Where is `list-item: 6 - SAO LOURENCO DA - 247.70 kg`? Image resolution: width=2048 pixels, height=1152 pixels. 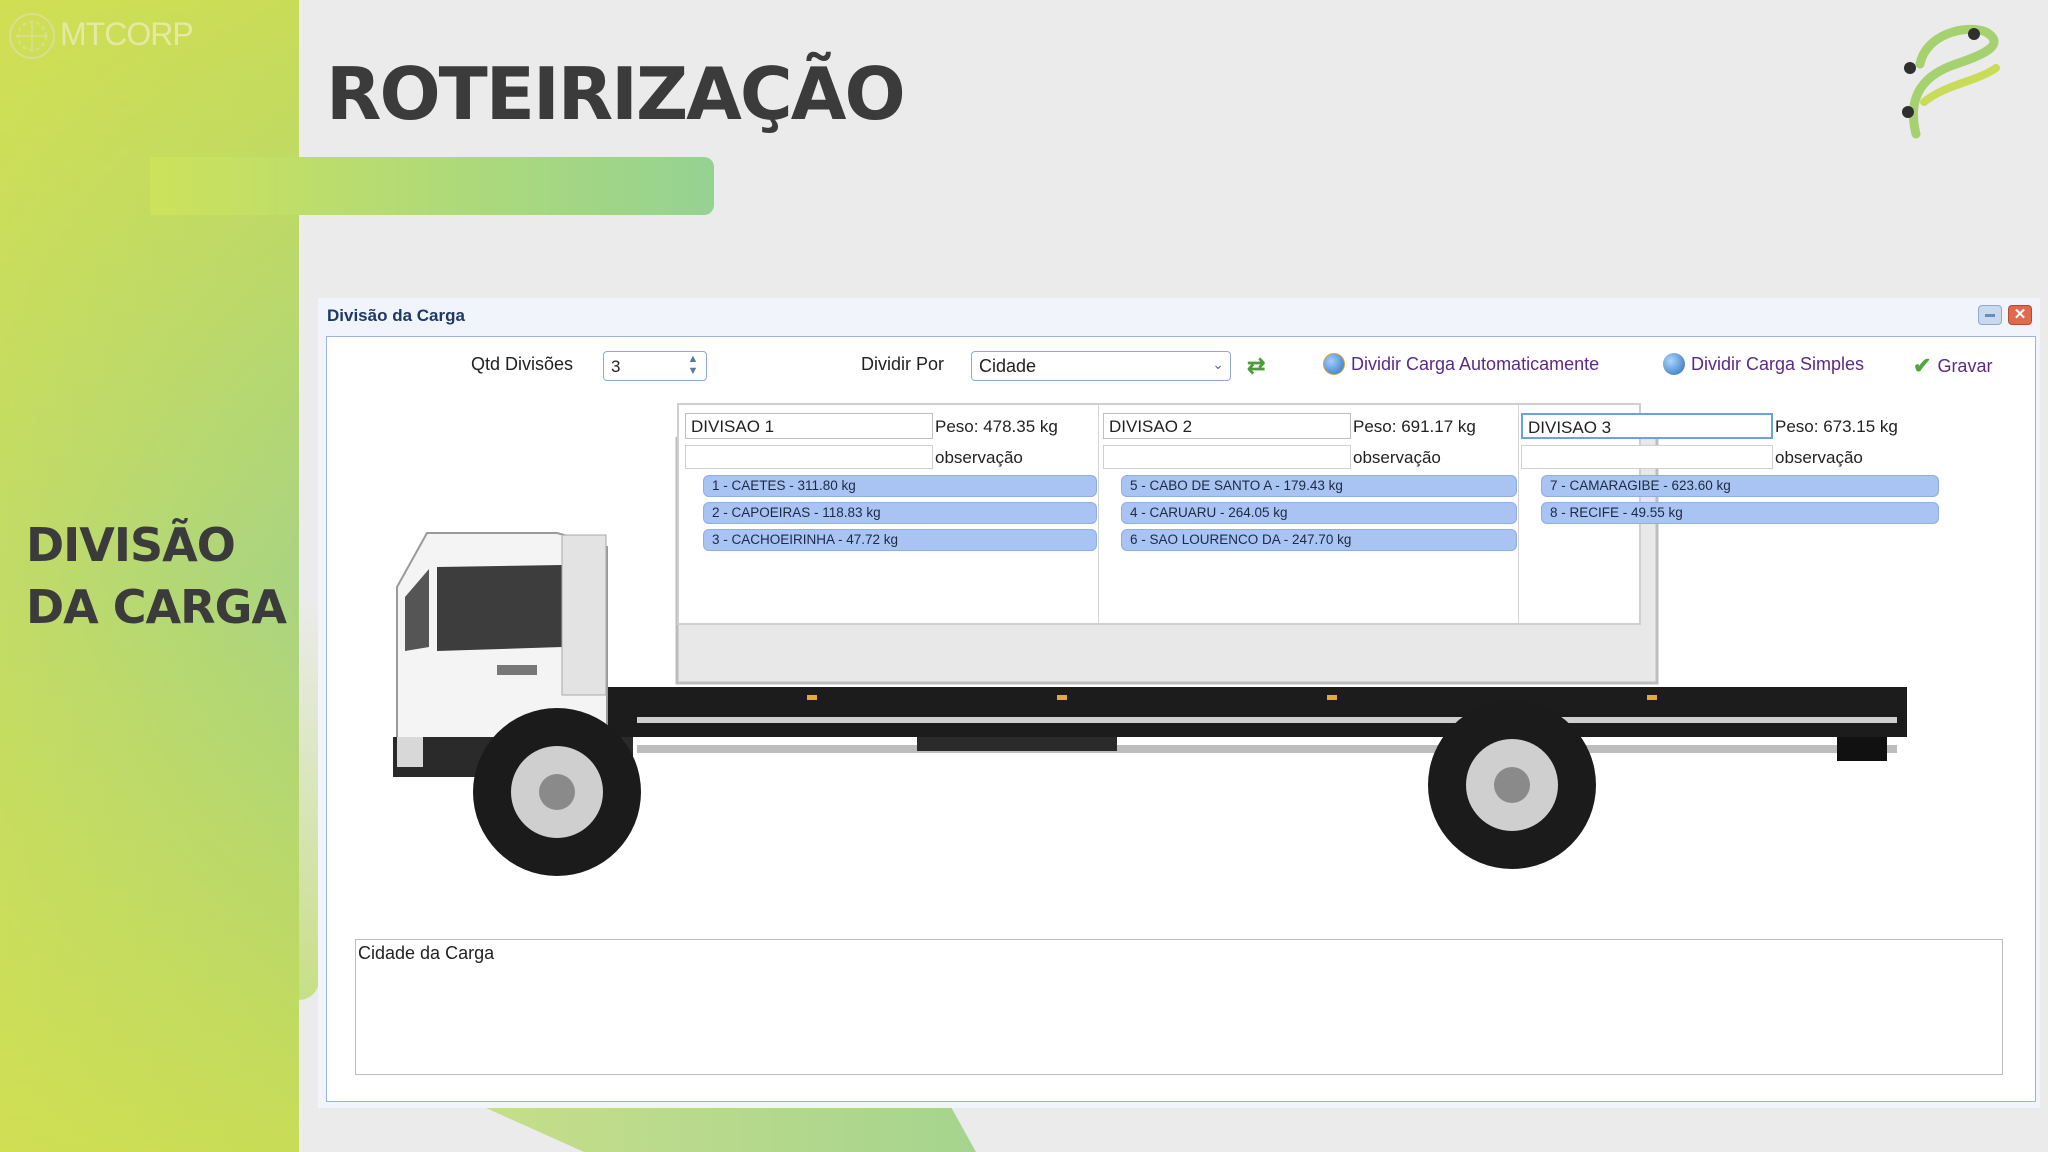
list-item: 6 - SAO LOURENCO DA - 247.70 kg is located at coordinates (1319, 540).